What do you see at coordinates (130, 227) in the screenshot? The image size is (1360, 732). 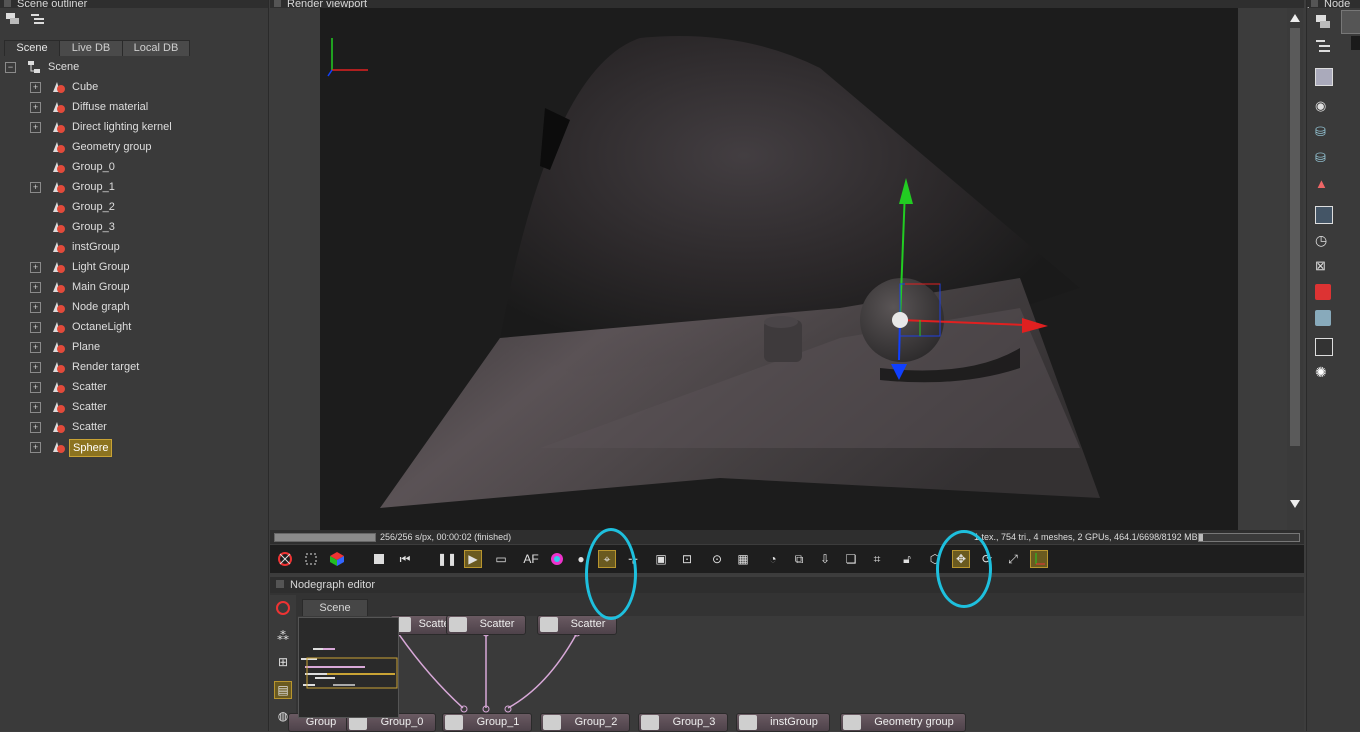 I see `tree-item: Group_3` at bounding box center [130, 227].